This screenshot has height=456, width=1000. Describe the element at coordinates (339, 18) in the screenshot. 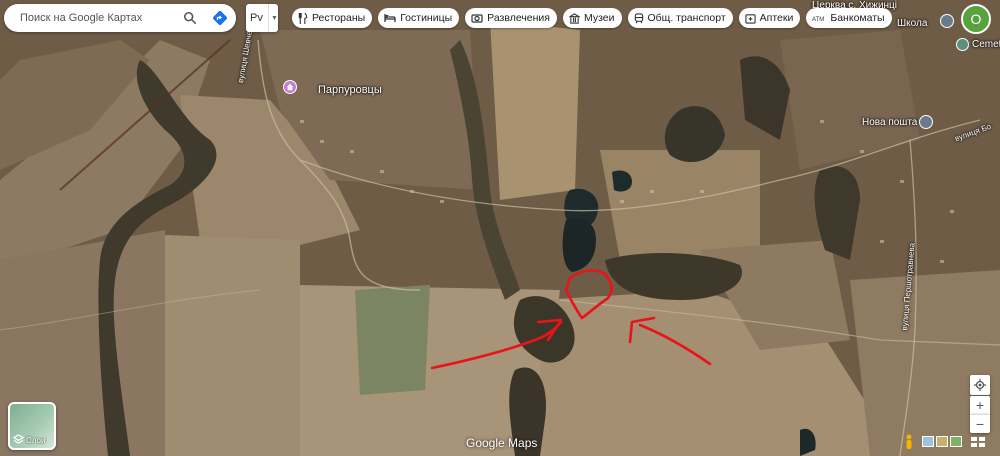

I see `chip-label: Рестораны` at that location.